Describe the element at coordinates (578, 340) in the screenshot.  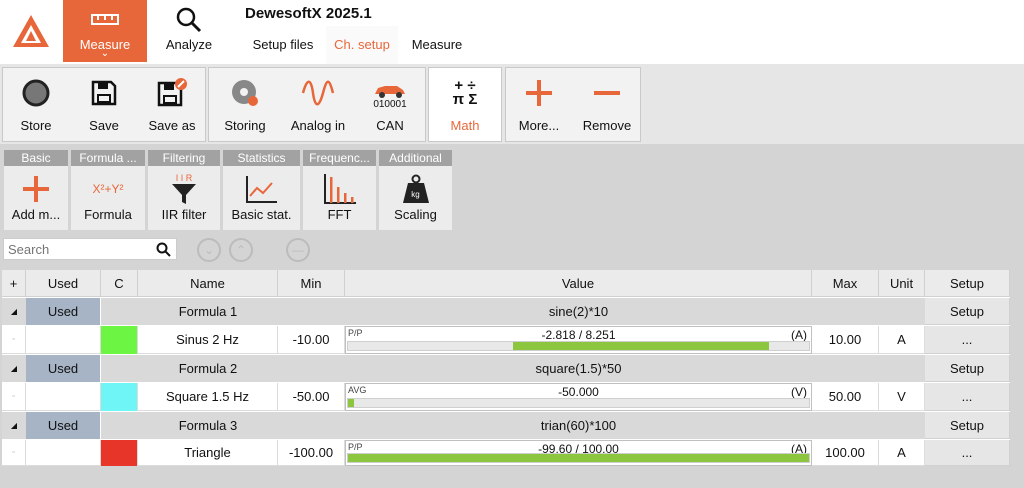
I see `value-display: P/P -2.818 / 8.251 (A)` at that location.